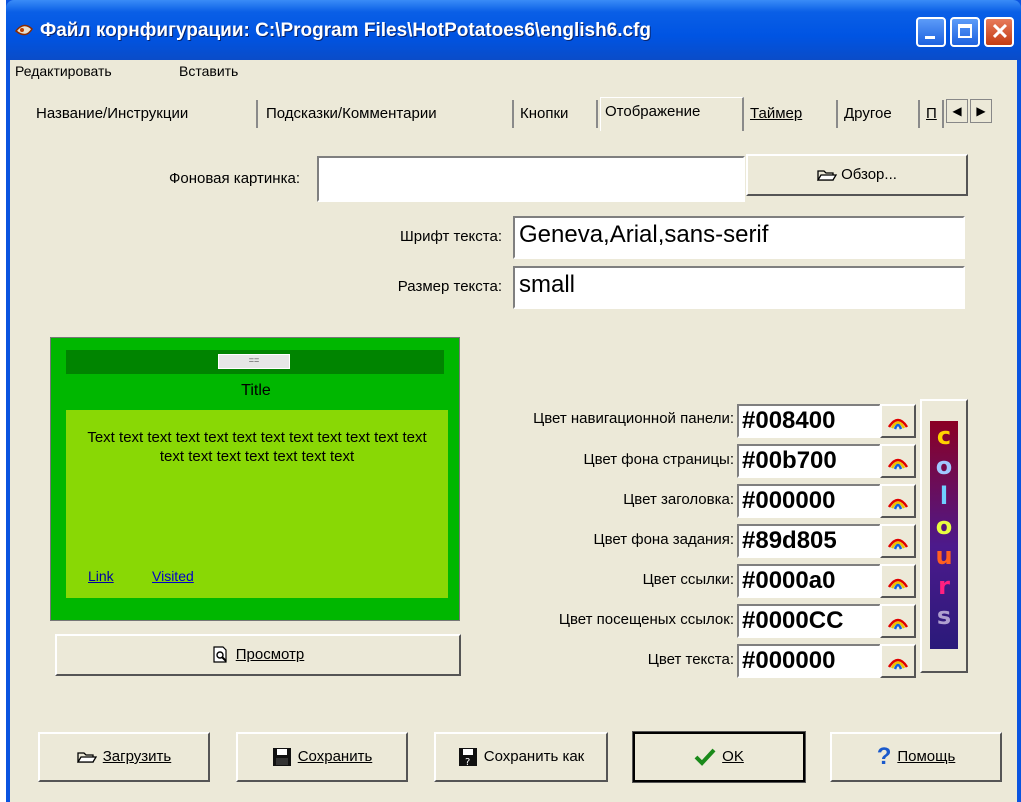 The height and width of the screenshot is (802, 1021). Describe the element at coordinates (719, 757) in the screenshot. I see `ok-button: OK` at that location.